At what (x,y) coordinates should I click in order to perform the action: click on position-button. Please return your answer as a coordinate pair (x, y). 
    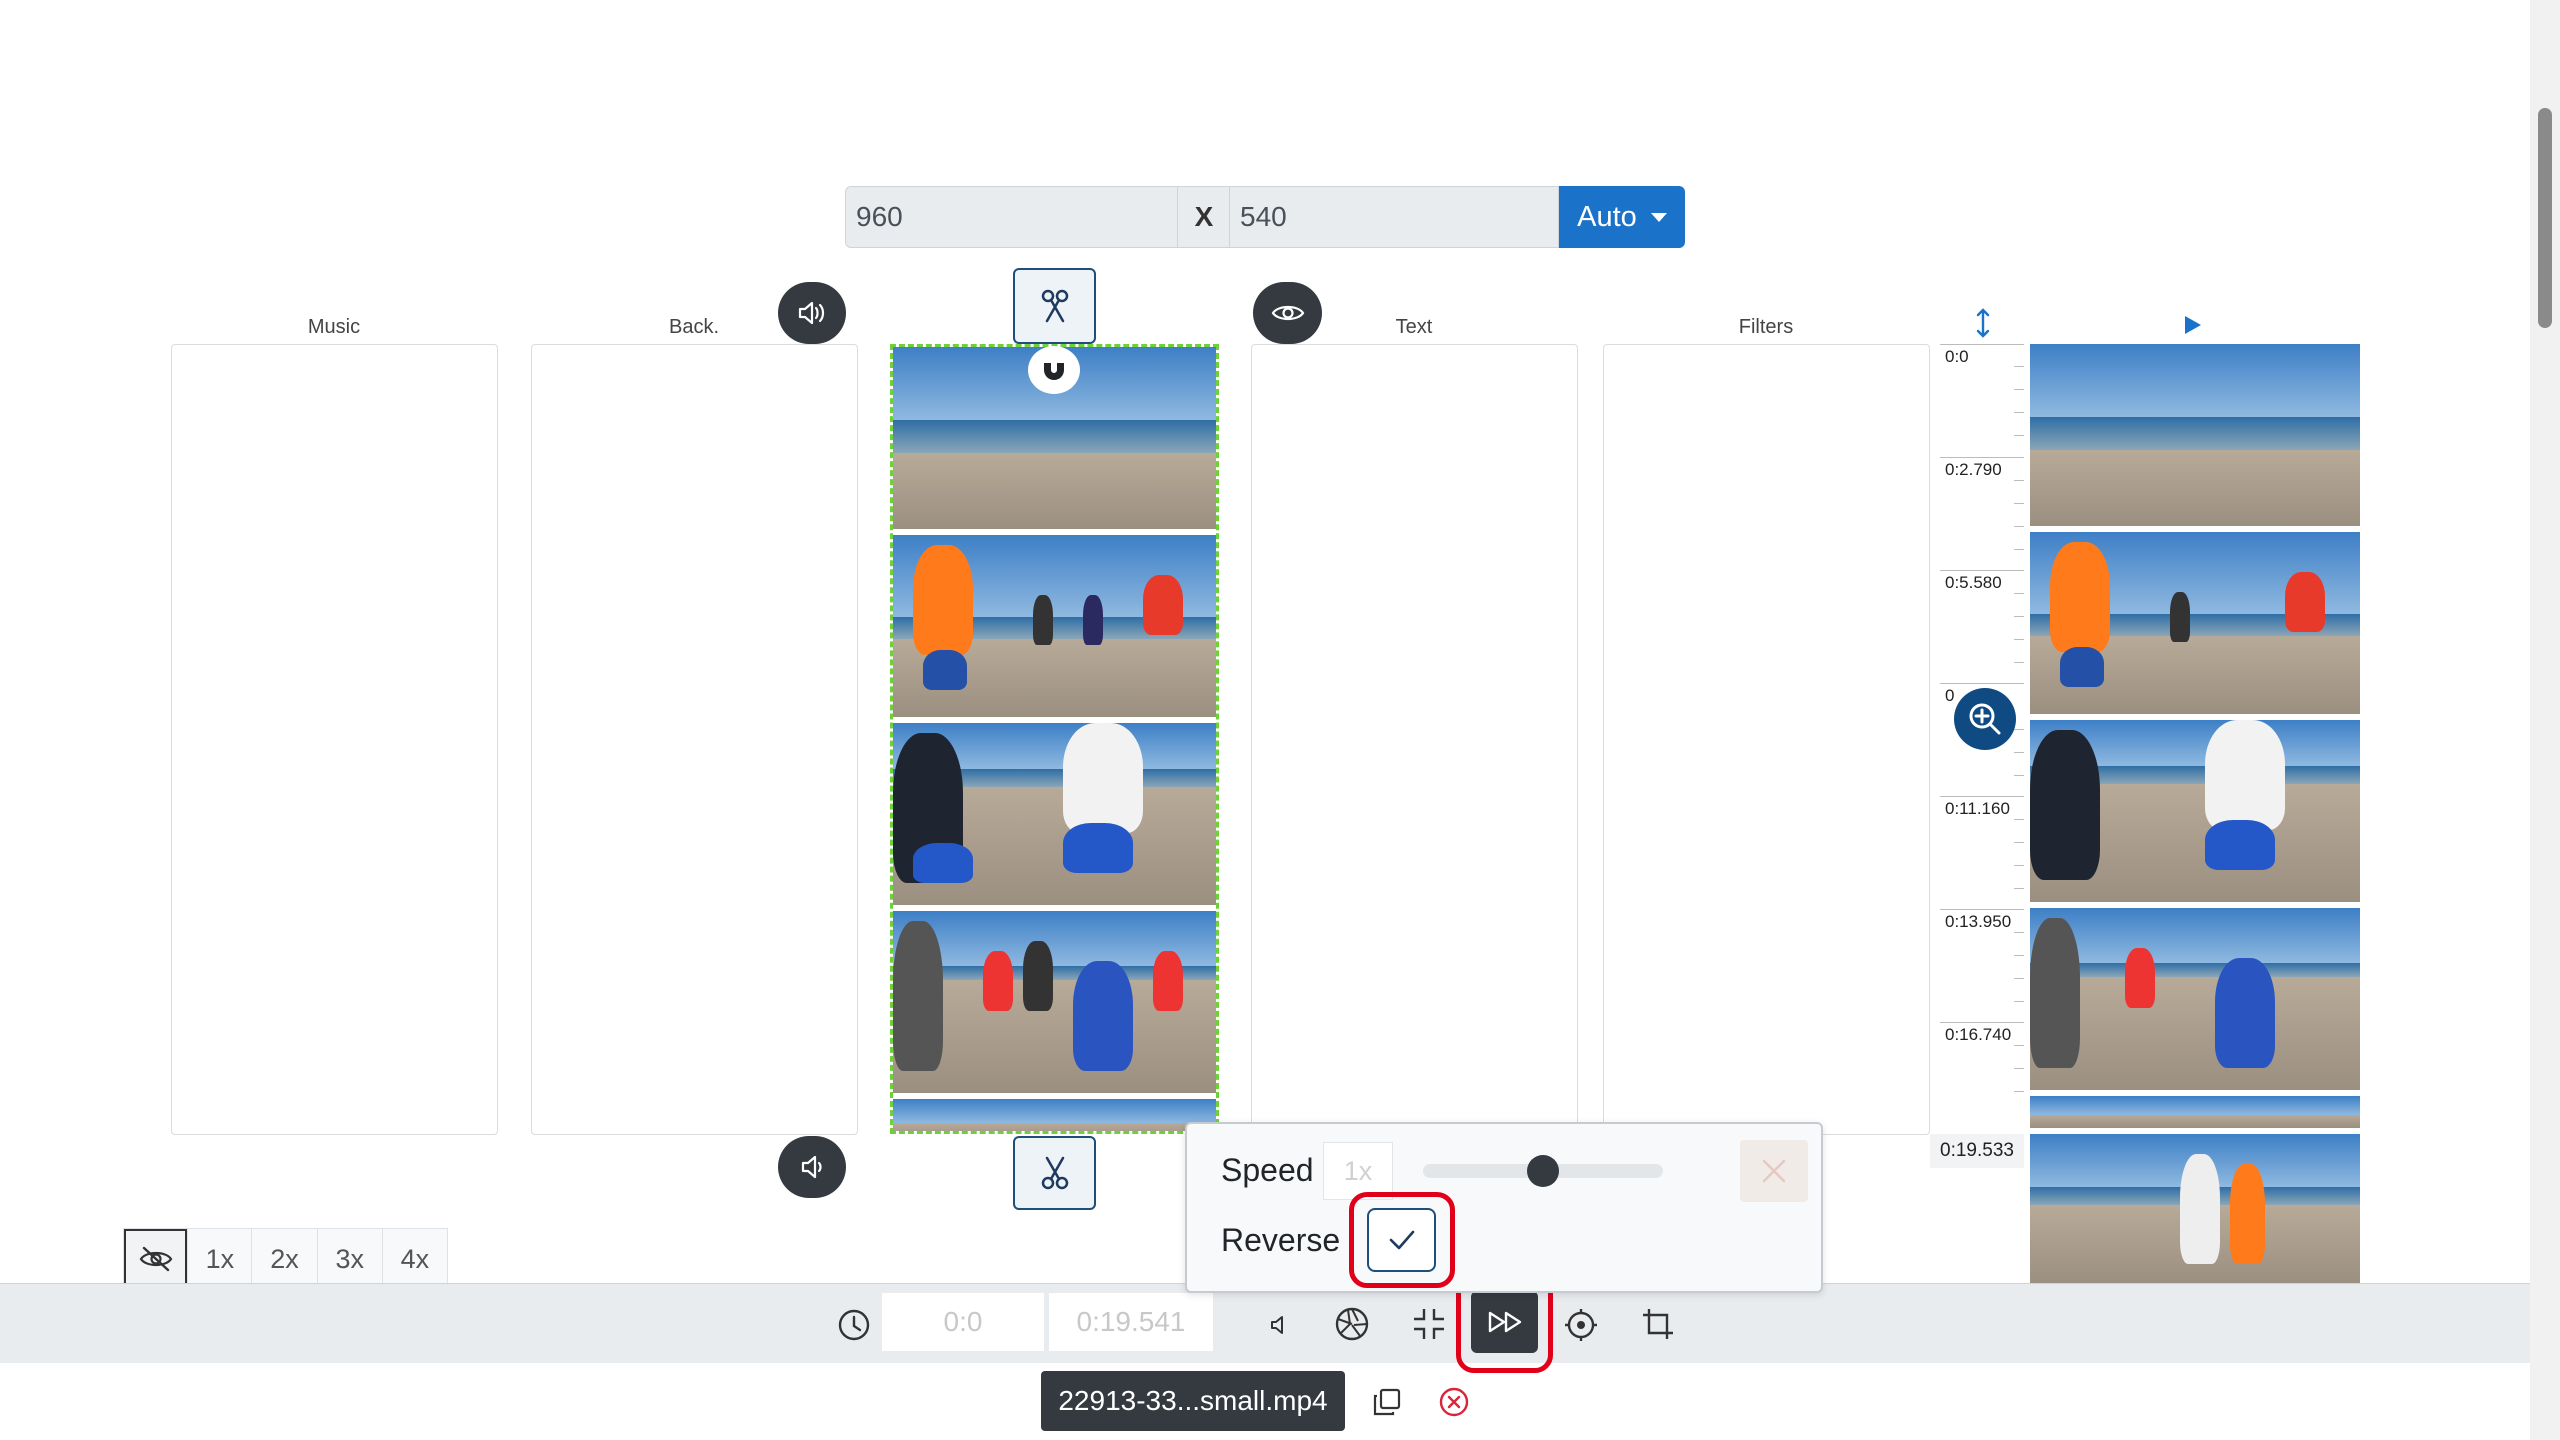
    Looking at the image, I should click on (1581, 1325).